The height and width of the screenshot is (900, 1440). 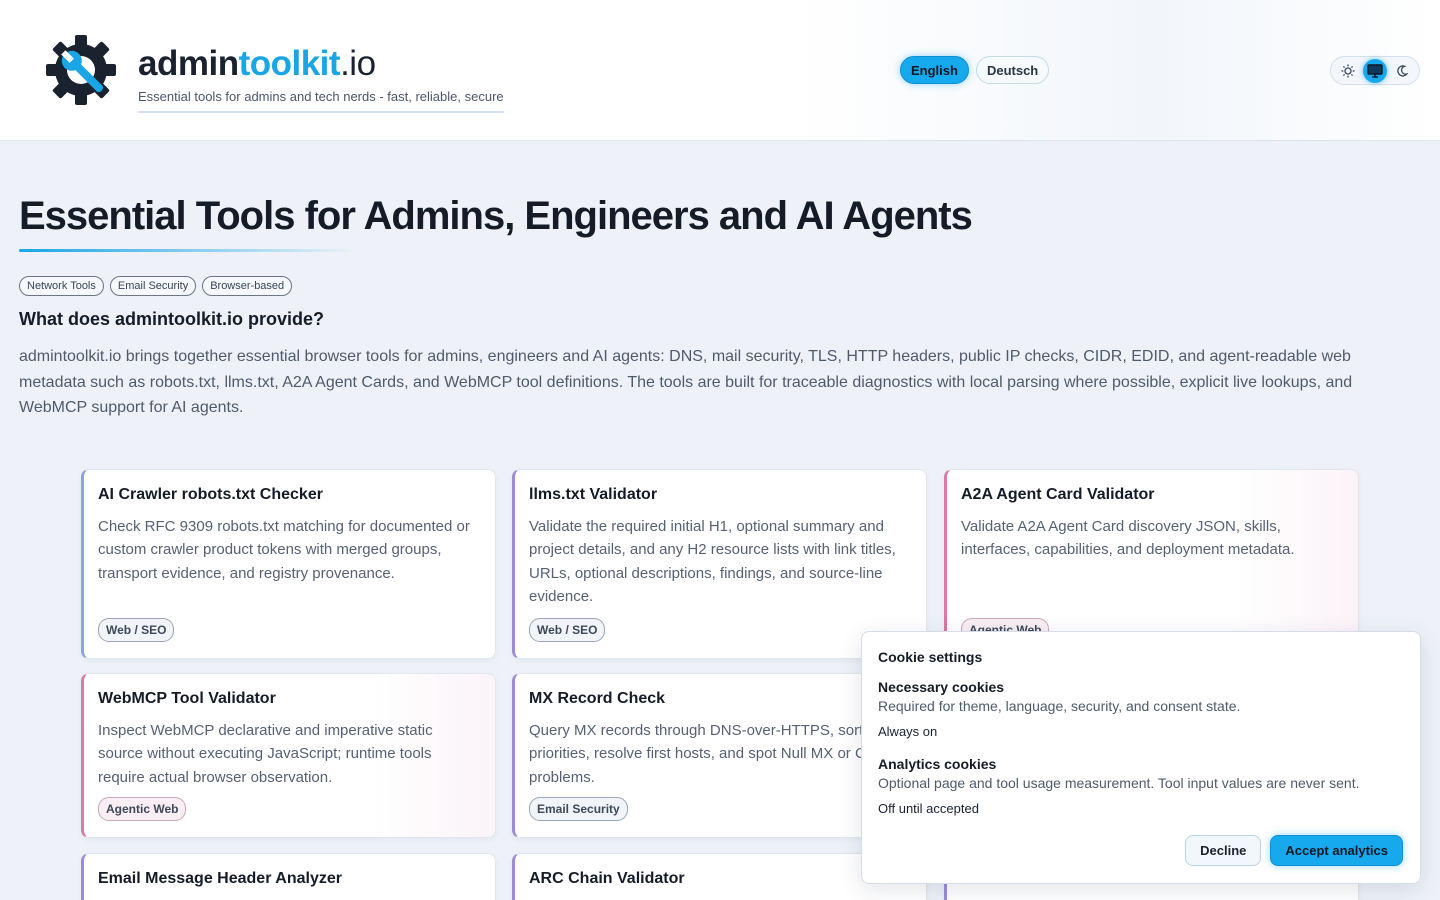 I want to click on brand-name: admintoolkit.io, so click(x=321, y=64).